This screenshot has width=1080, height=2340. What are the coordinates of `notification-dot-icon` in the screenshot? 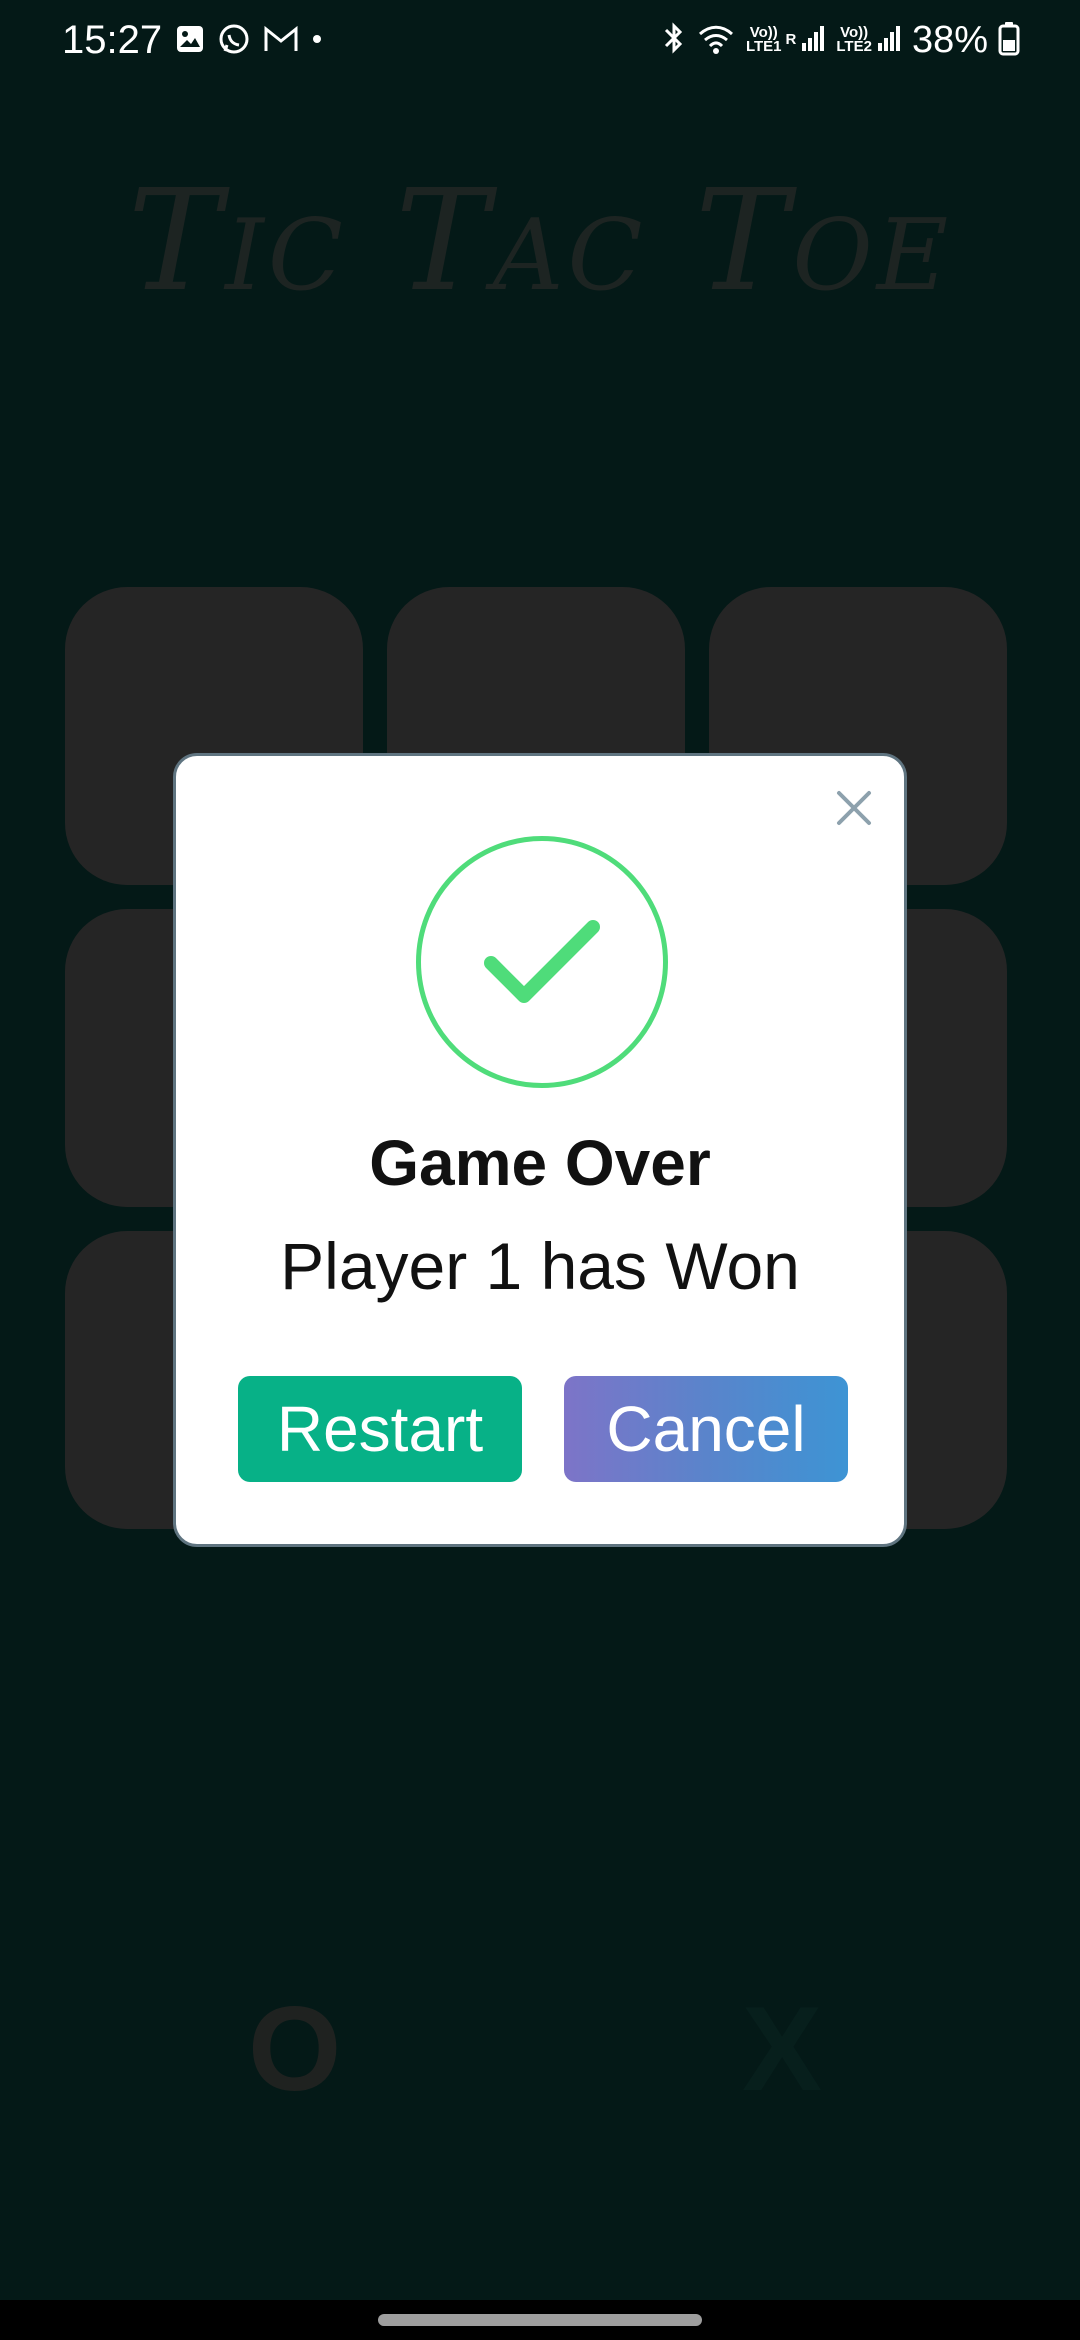 It's located at (317, 41).